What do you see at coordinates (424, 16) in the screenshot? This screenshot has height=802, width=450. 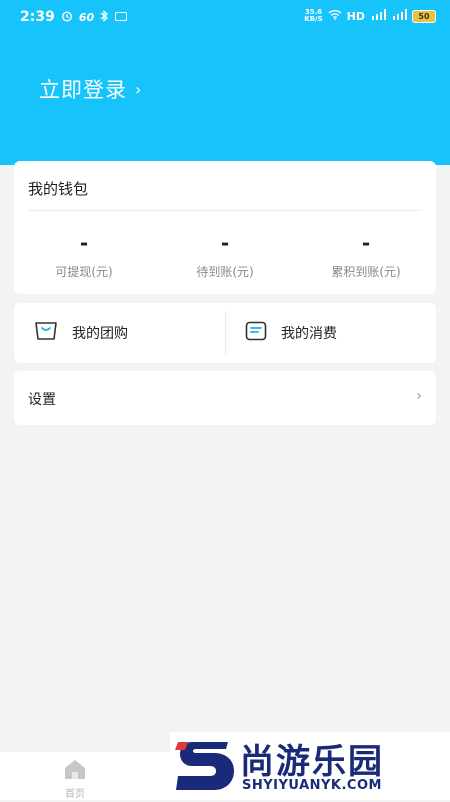 I see `battery-icon: 50` at bounding box center [424, 16].